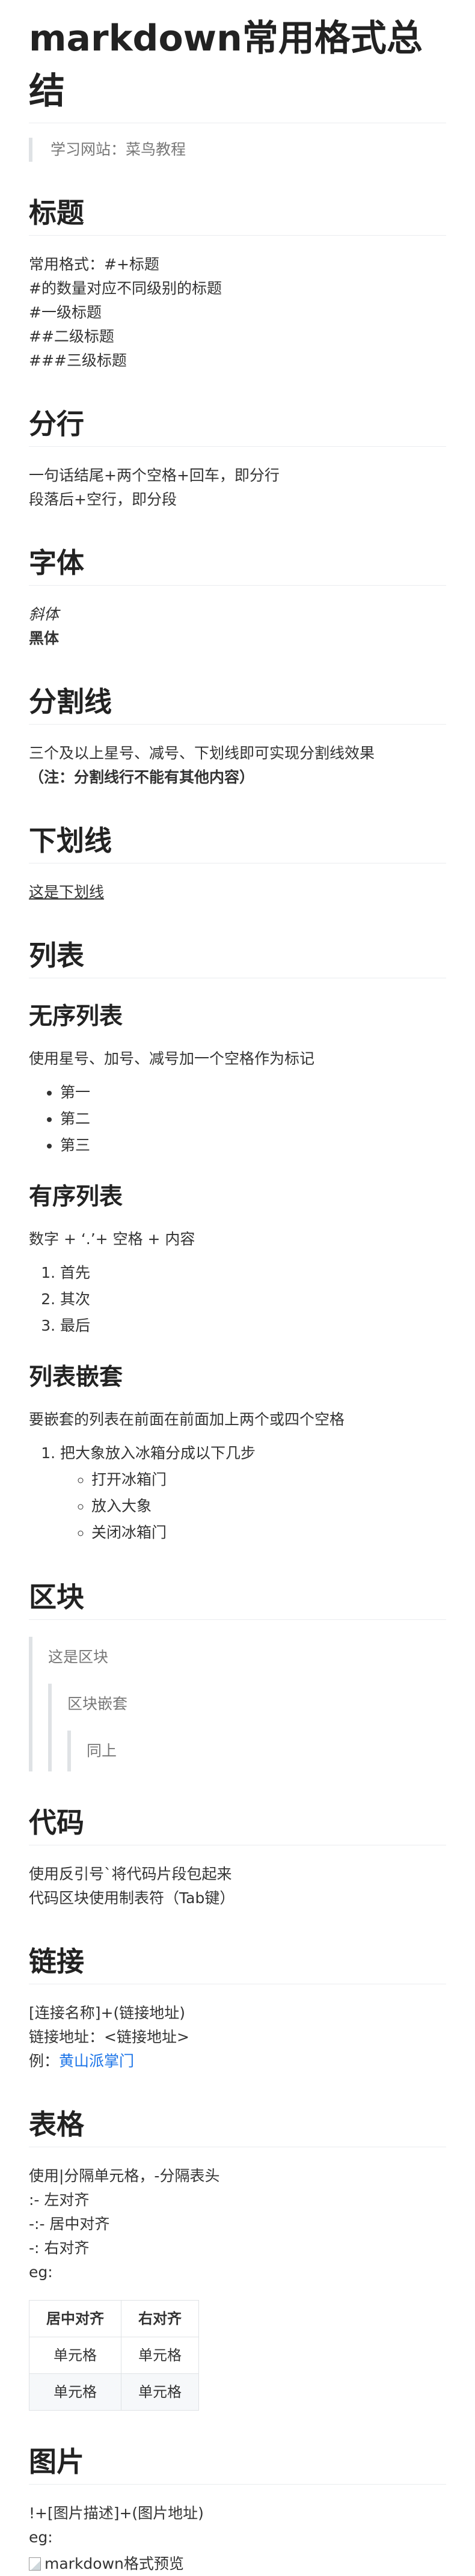 The image size is (475, 2576). What do you see at coordinates (253, 1299) in the screenshot?
I see `list-item: 其次` at bounding box center [253, 1299].